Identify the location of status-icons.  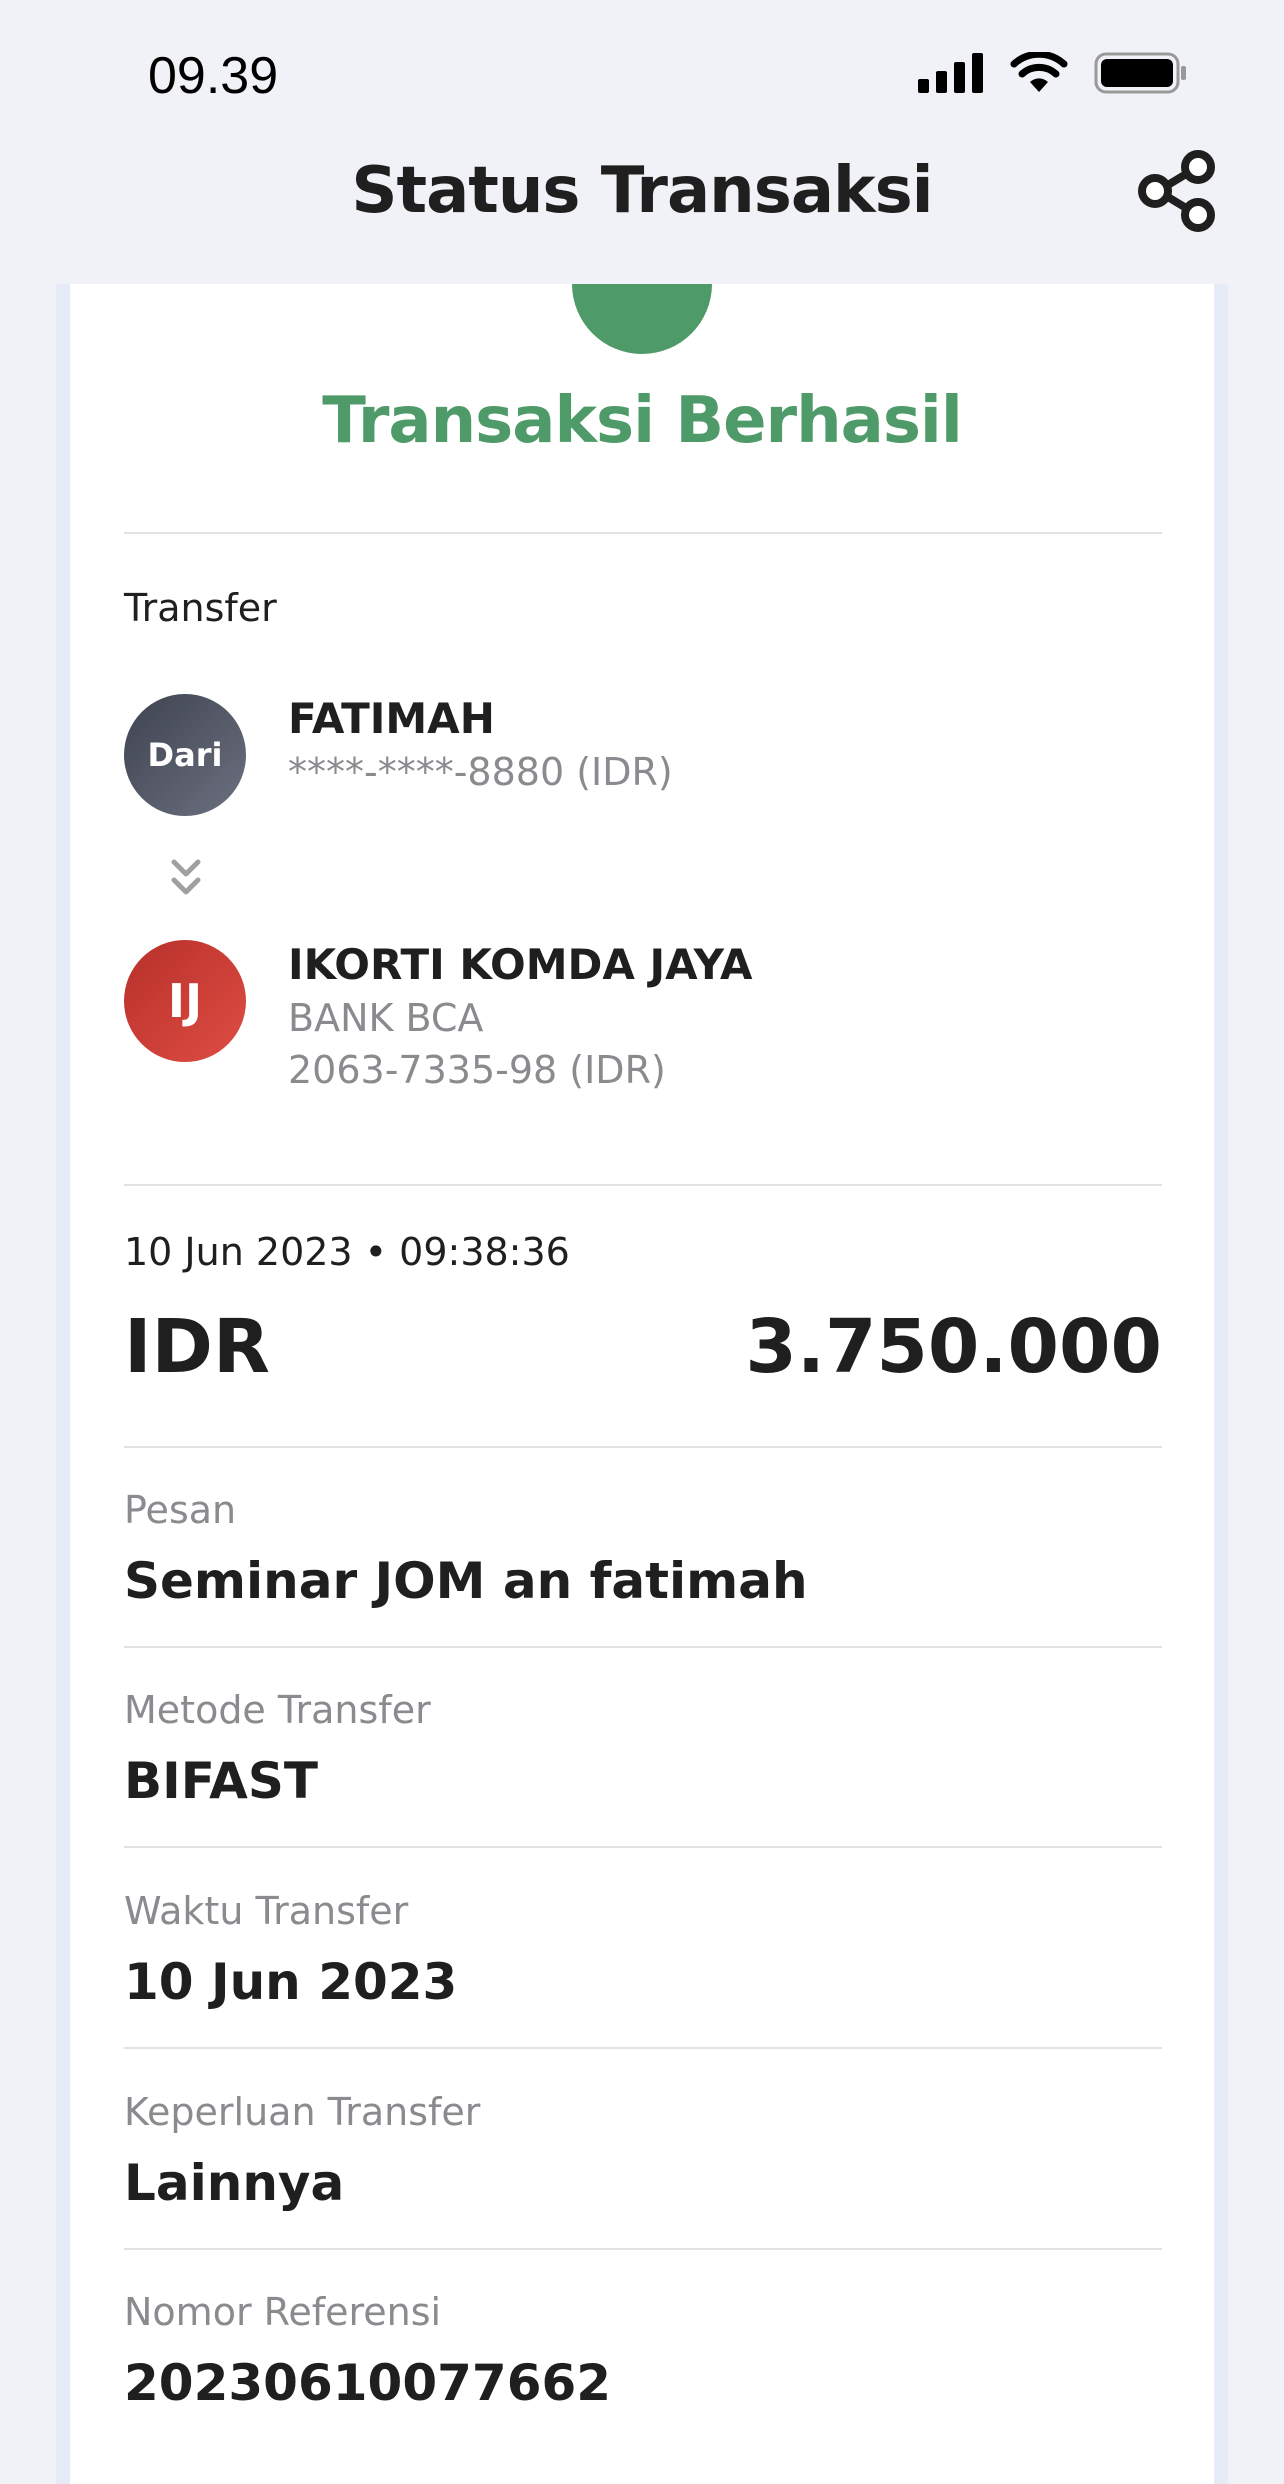
(1053, 73).